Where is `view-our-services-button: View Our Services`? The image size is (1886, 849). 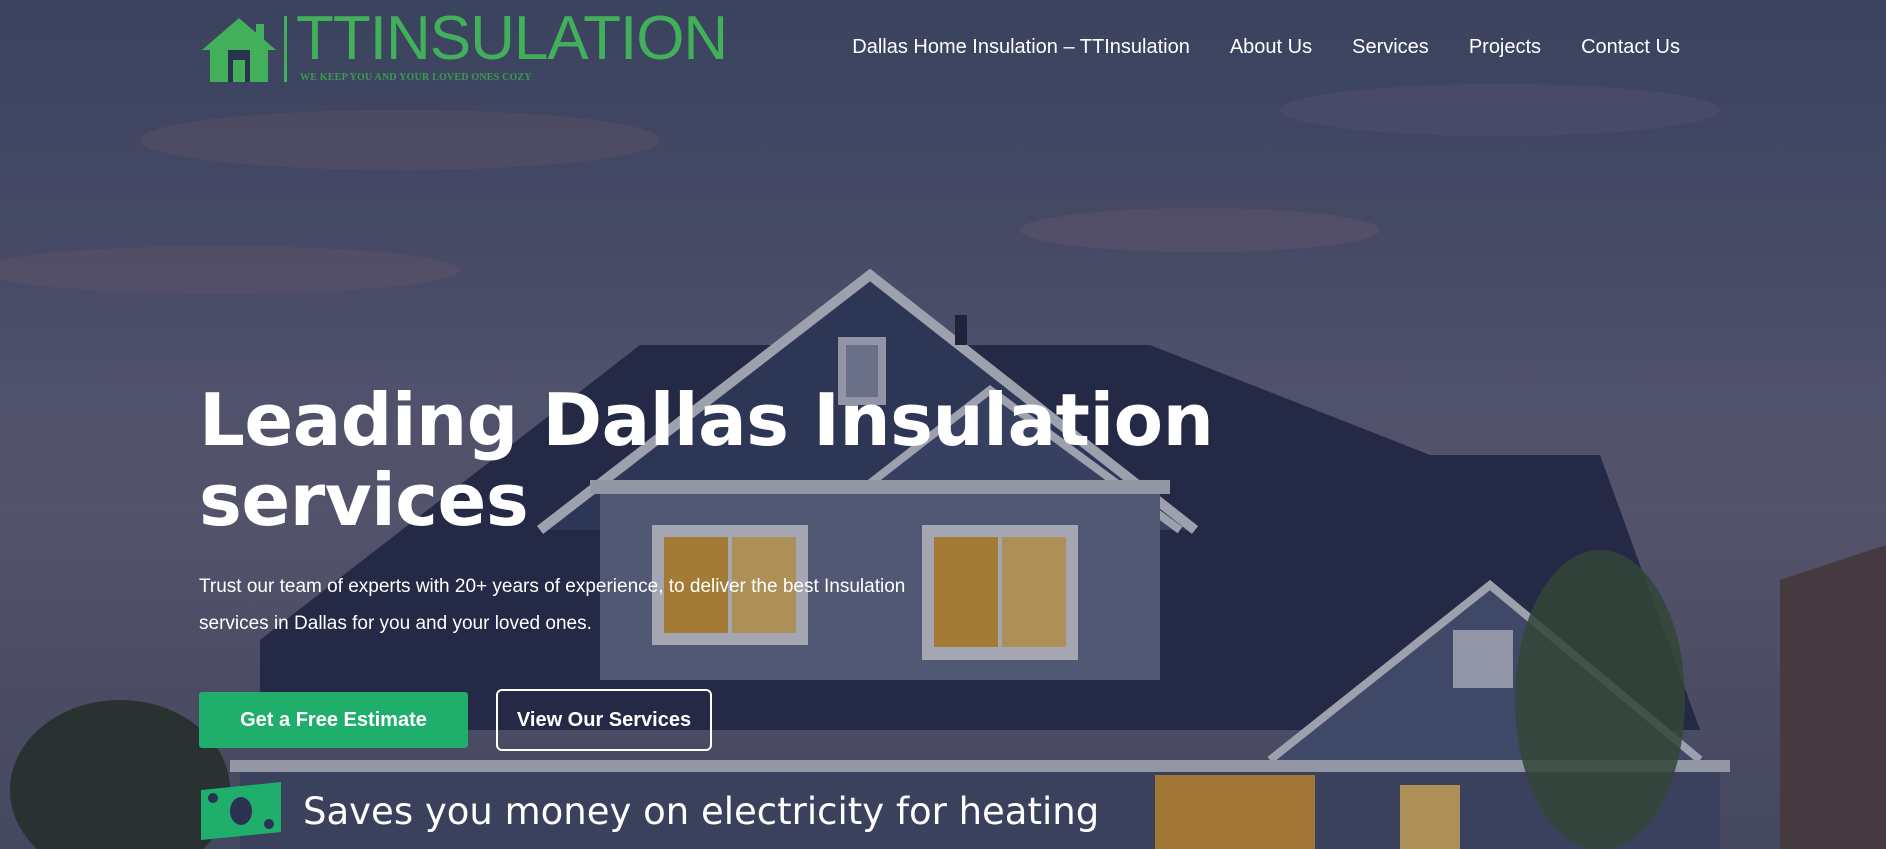
view-our-services-button: View Our Services is located at coordinates (604, 720).